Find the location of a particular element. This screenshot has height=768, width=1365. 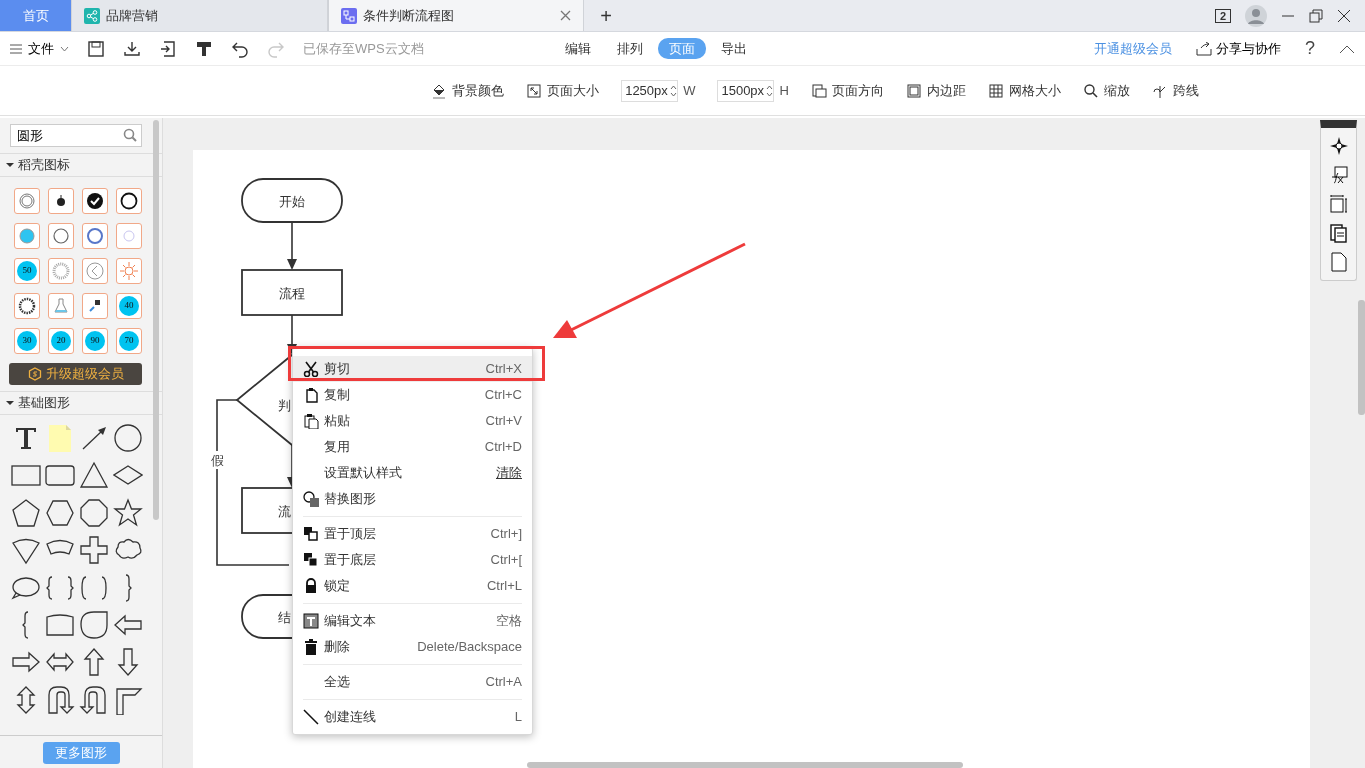

menu-item: 锁定 Ctrl+L is located at coordinates (412, 586).